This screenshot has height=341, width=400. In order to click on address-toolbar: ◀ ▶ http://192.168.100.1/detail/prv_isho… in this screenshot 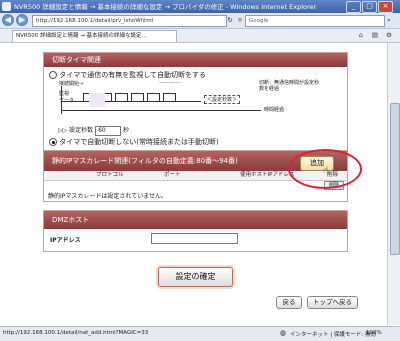, I will do `click(200, 21)`.